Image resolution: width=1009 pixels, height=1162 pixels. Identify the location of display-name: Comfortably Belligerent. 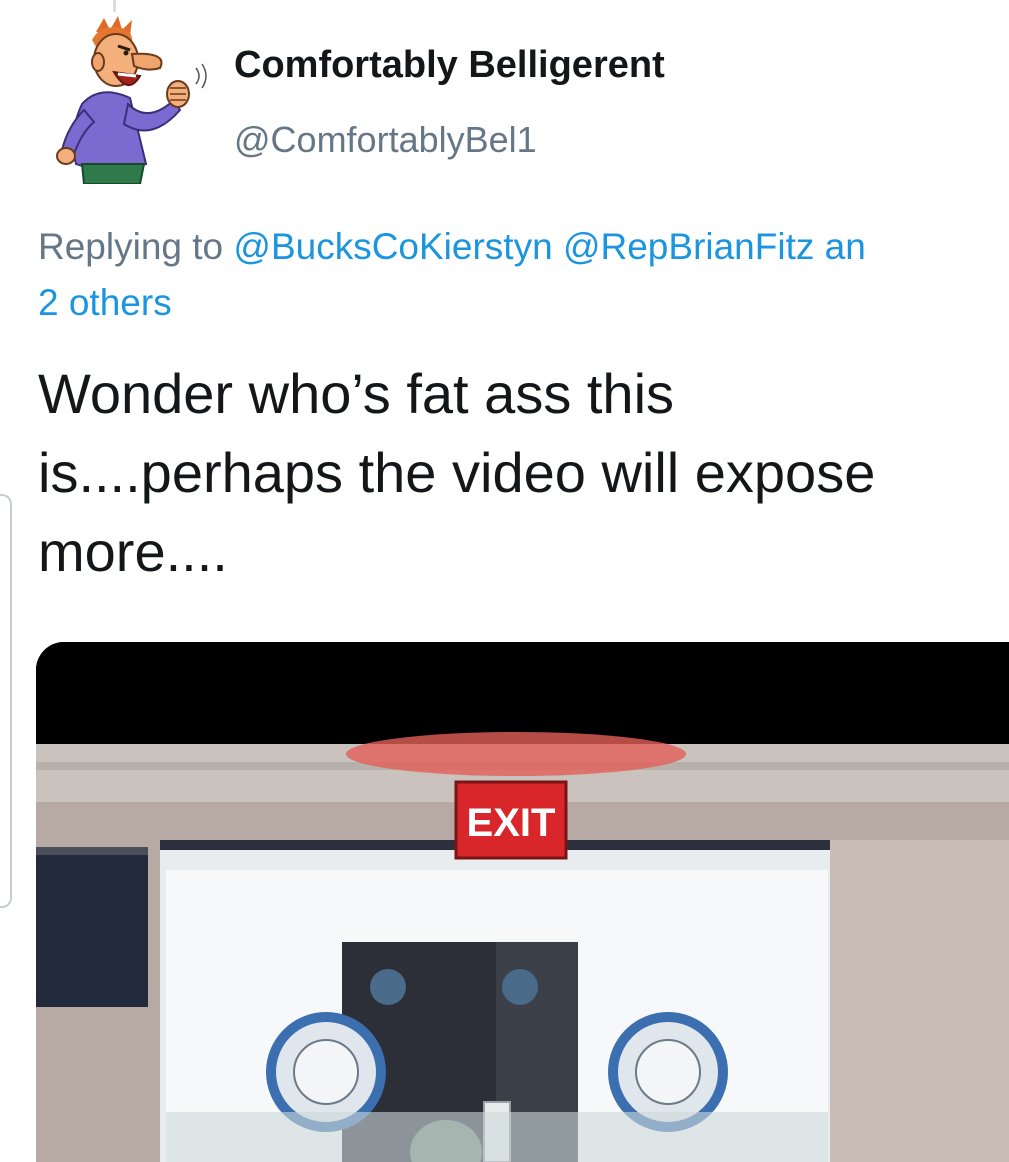
(449, 65).